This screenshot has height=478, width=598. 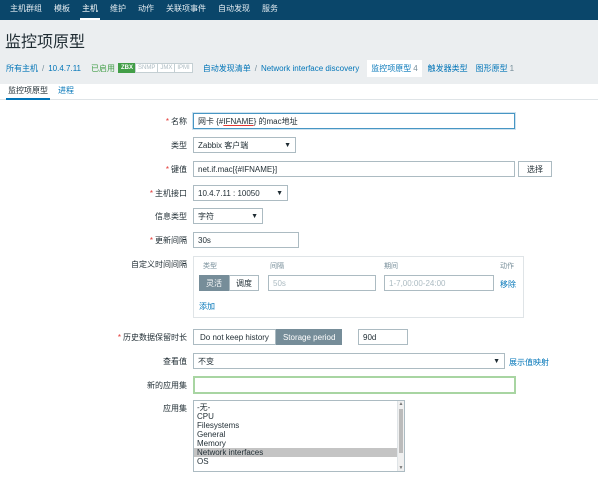 I want to click on discovery-list-link: 自动发现清单, so click(x=227, y=68).